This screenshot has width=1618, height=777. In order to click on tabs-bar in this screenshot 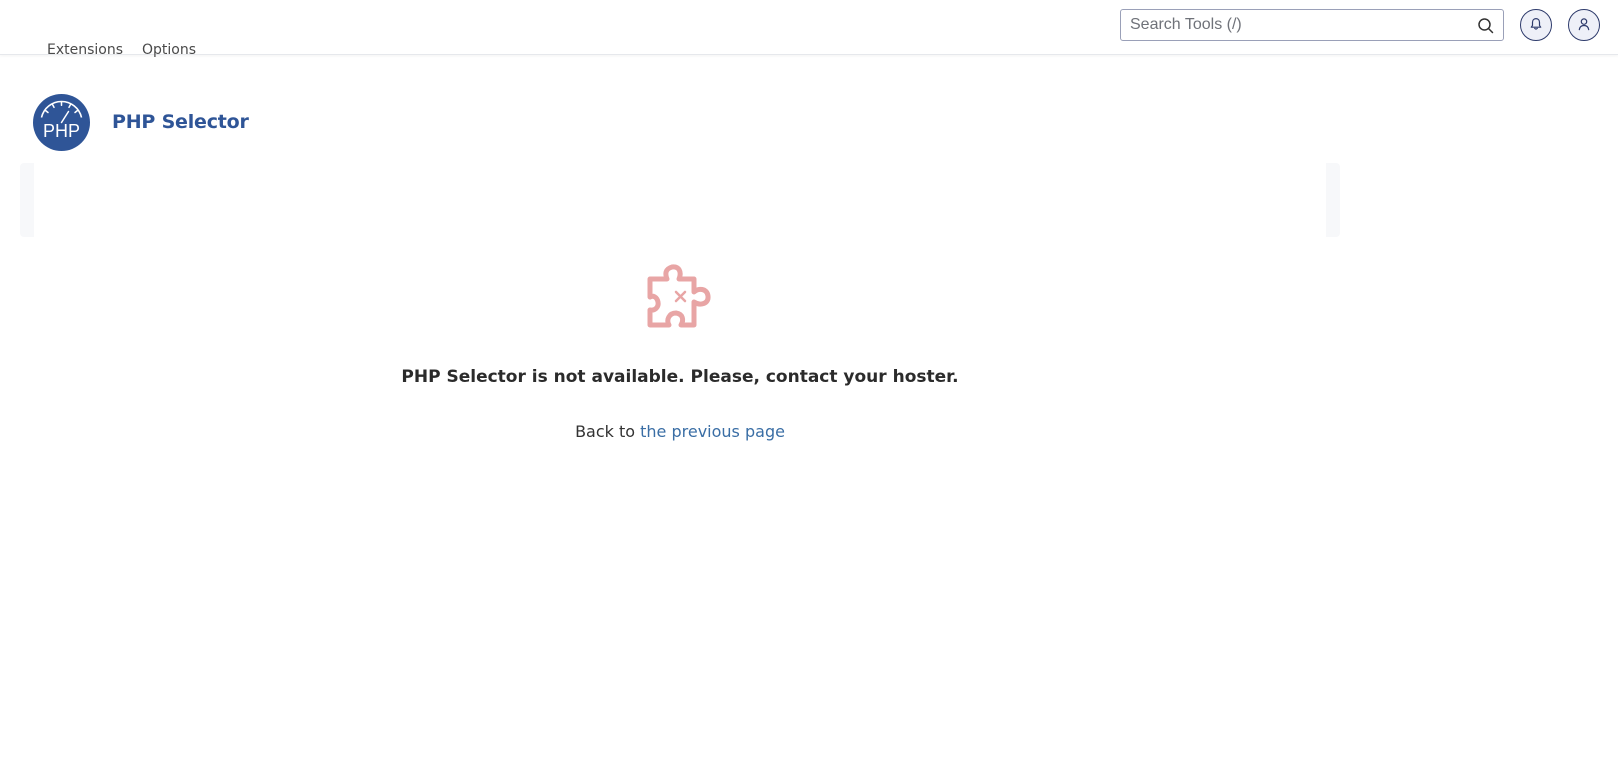, I will do `click(680, 200)`.